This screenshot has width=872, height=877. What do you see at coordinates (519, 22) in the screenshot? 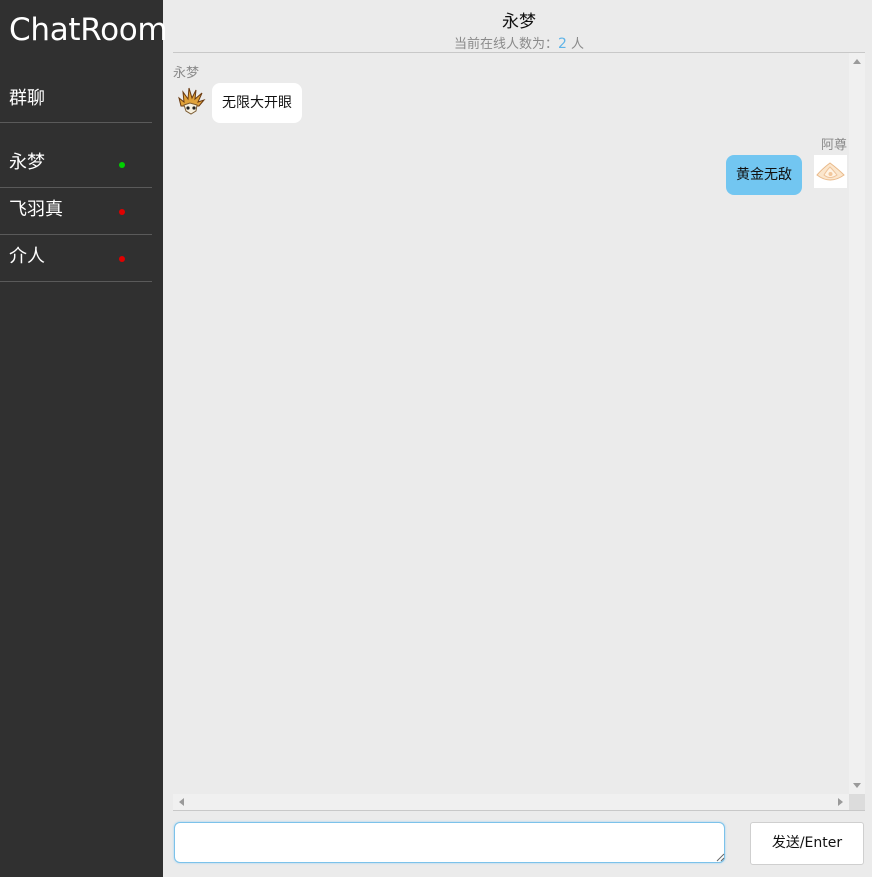
I see `chat-title: 永梦` at bounding box center [519, 22].